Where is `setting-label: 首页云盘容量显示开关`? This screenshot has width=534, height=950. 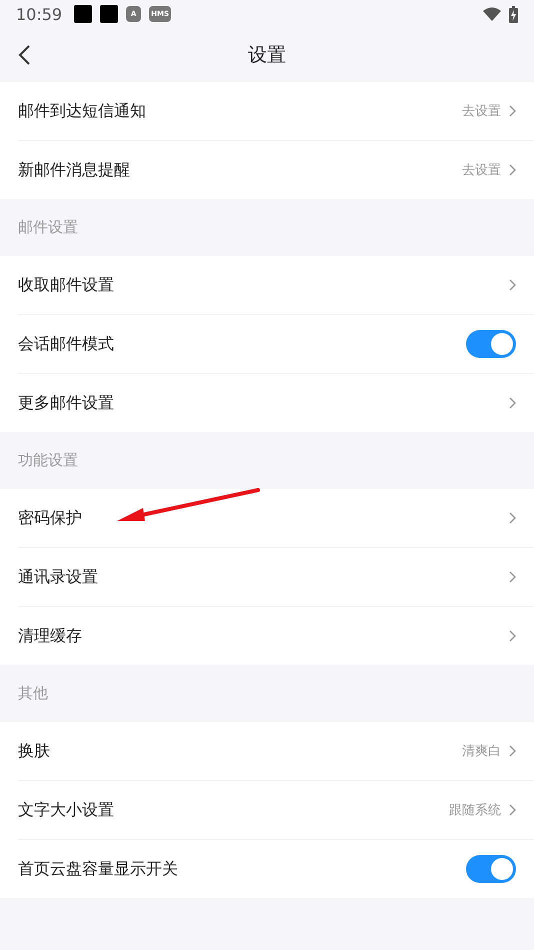 setting-label: 首页云盘容量显示开关 is located at coordinates (98, 869).